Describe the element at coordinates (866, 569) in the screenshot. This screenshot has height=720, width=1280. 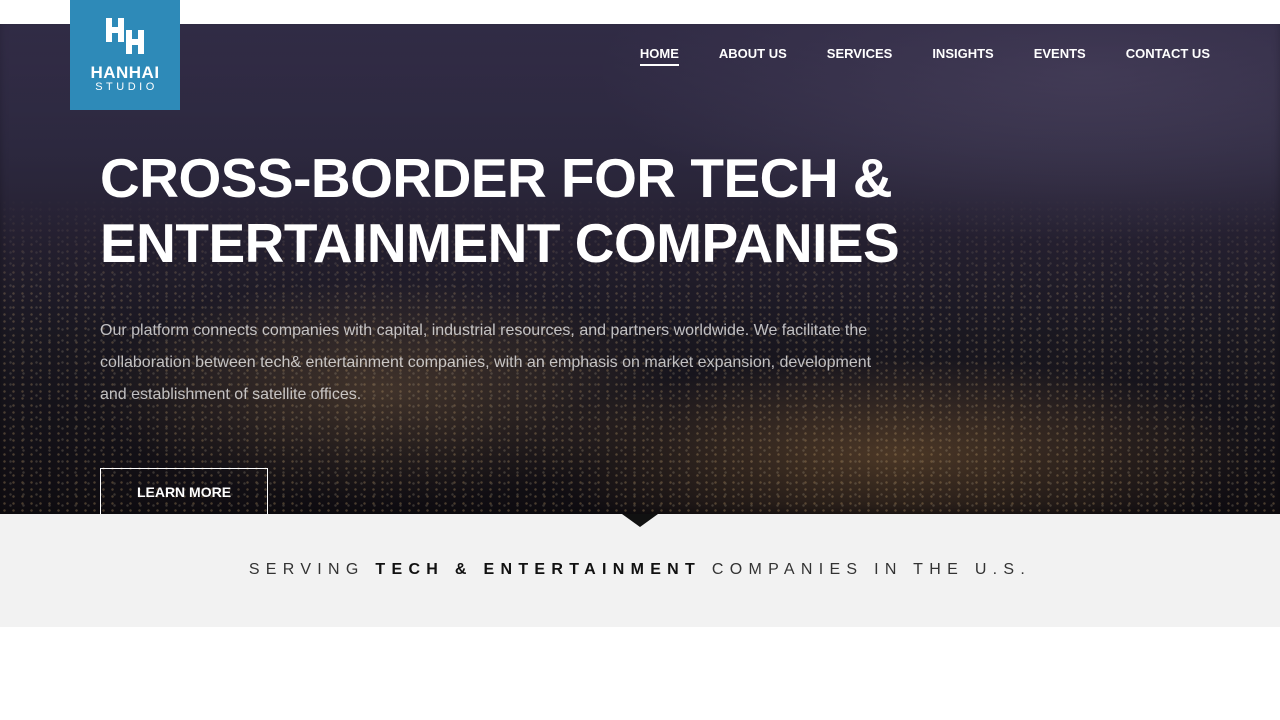
I see `tagline-suffix: COMPANIES IN THE U.S.` at that location.